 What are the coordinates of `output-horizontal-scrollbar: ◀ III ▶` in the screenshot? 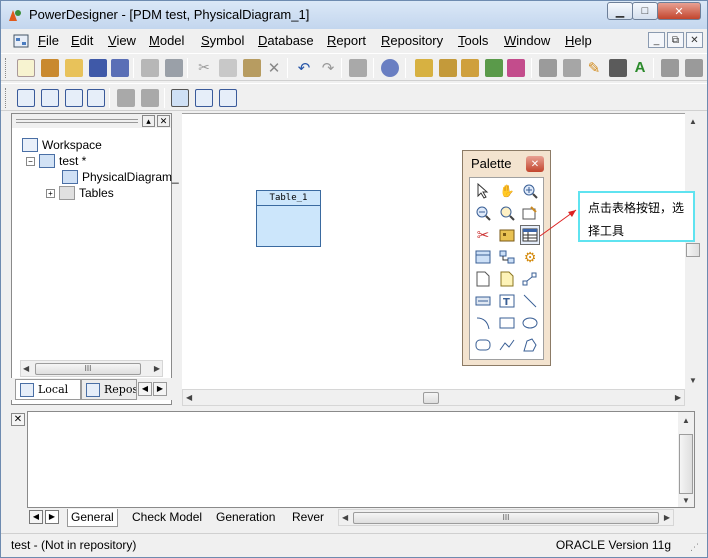 It's located at (506, 517).